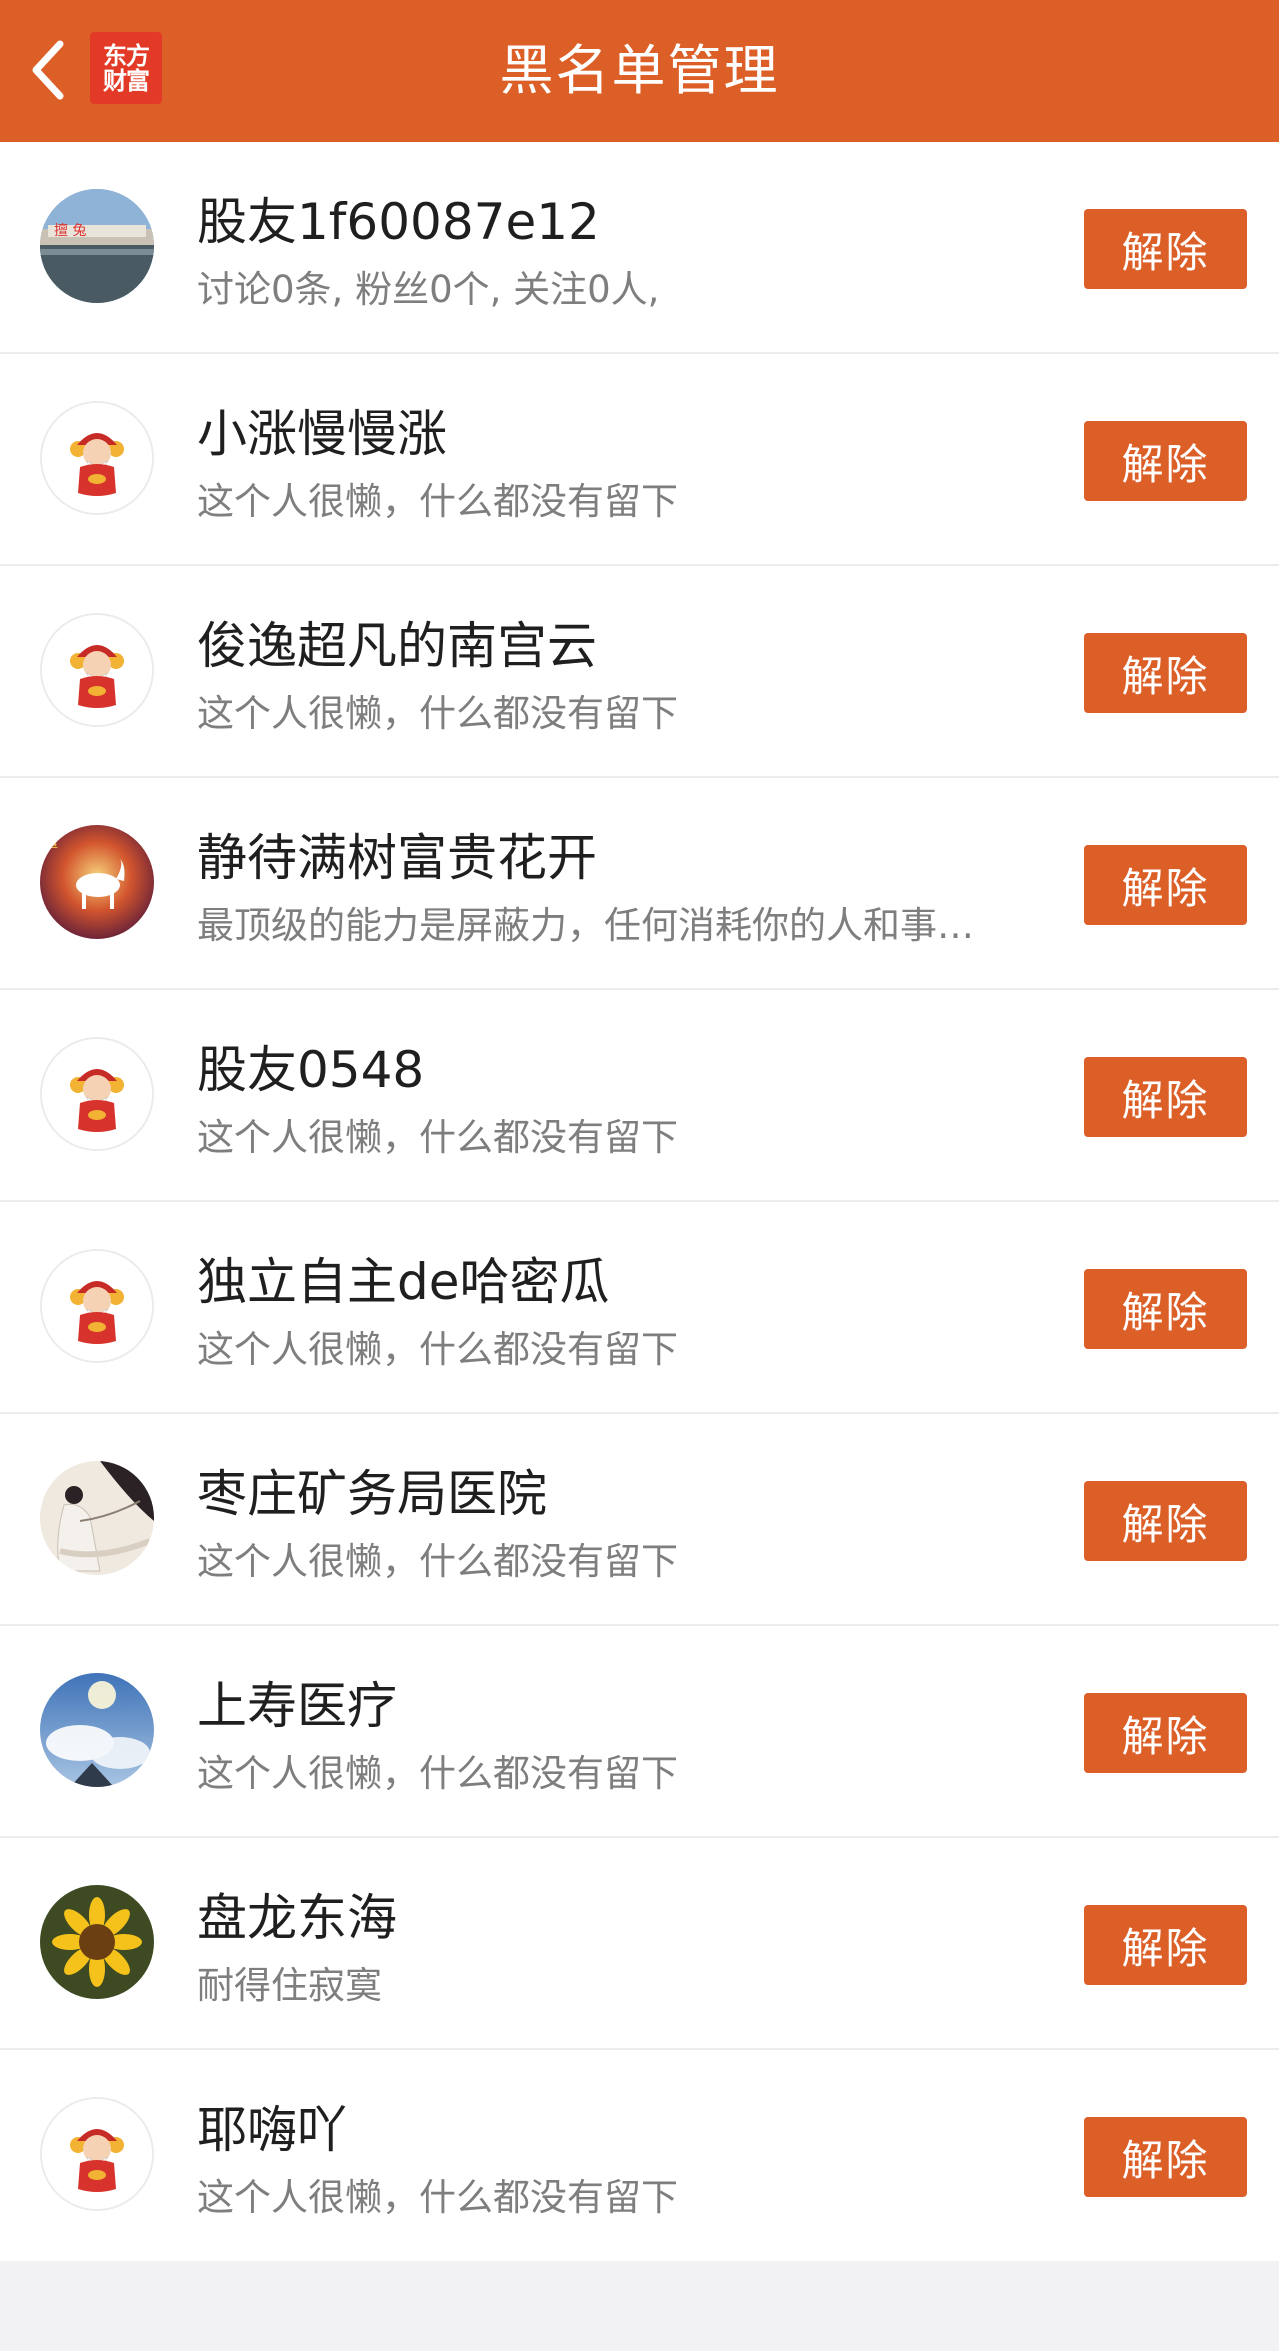 The height and width of the screenshot is (2351, 1279). I want to click on avatar: 擅 兔, so click(97, 246).